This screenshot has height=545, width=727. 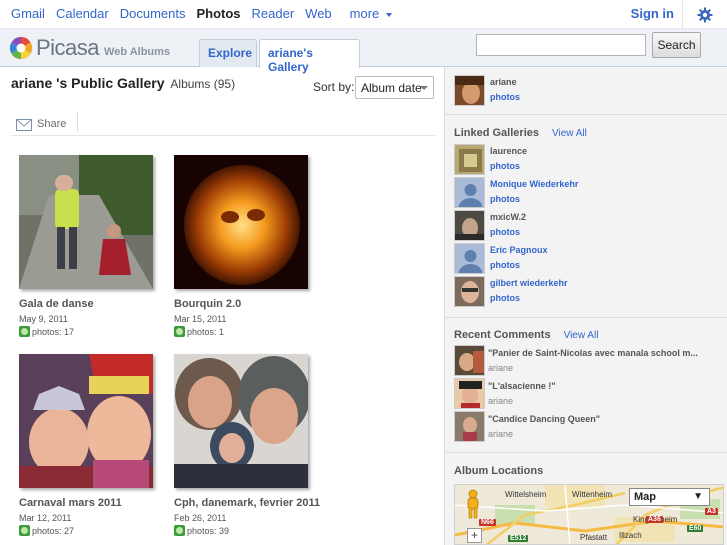 I want to click on gbar-link-photos: Photos, so click(x=218, y=13).